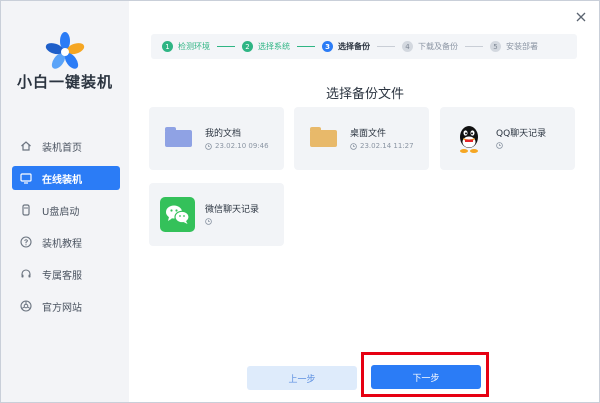 The height and width of the screenshot is (403, 600). What do you see at coordinates (521, 134) in the screenshot?
I see `backup-name: QQ聊天记录` at bounding box center [521, 134].